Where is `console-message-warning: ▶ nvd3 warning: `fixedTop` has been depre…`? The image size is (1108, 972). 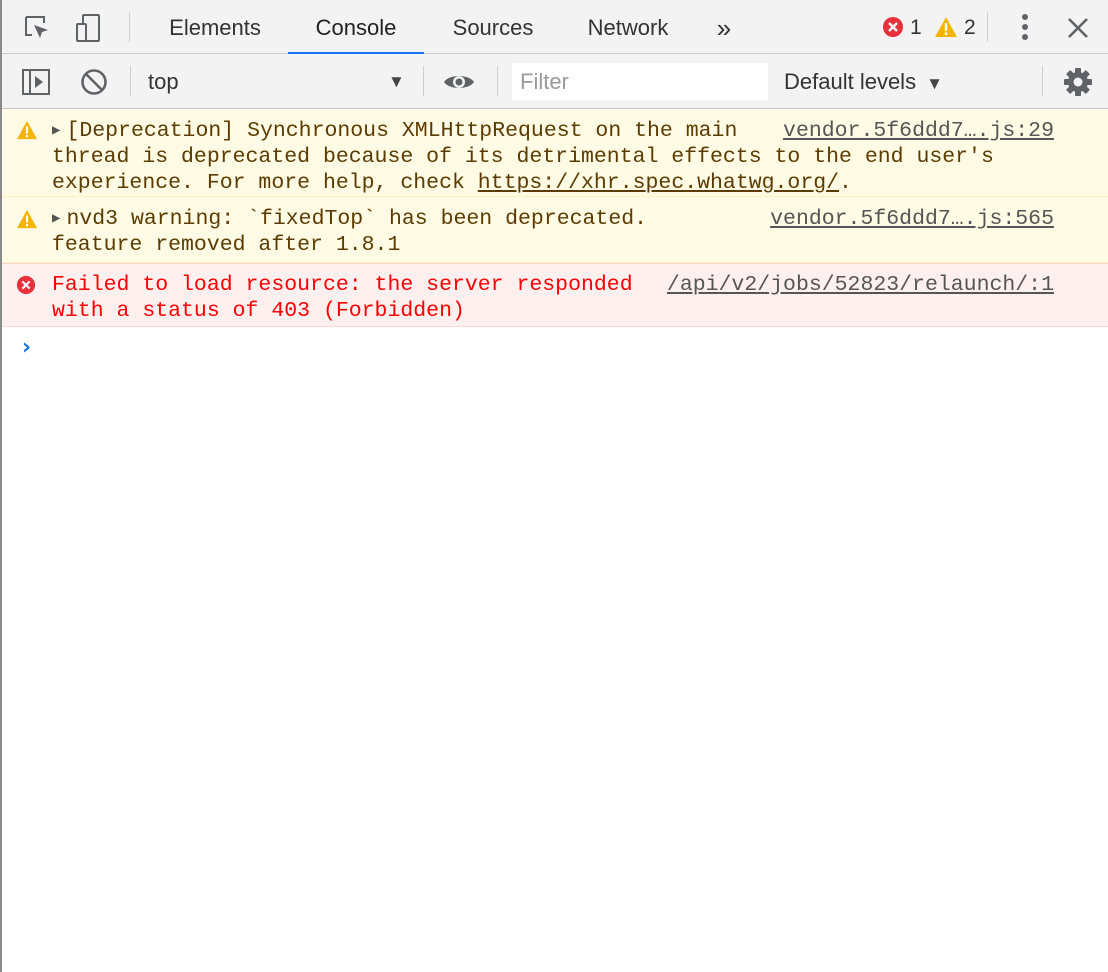 console-message-warning: ▶ nvd3 warning: `fixedTop` has been depre… is located at coordinates (555, 230).